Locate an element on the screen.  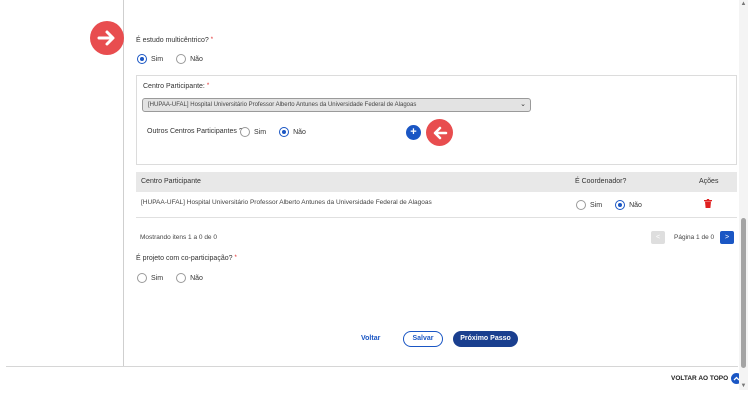
header-acoes: Ações is located at coordinates (709, 181).